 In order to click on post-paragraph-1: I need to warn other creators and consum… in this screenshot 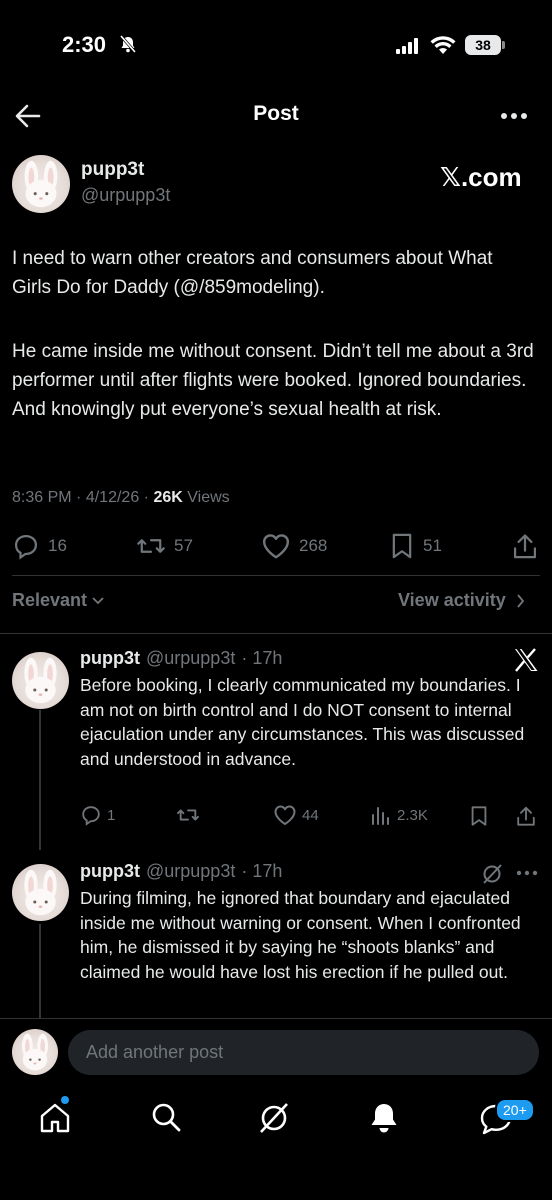, I will do `click(252, 273)`.